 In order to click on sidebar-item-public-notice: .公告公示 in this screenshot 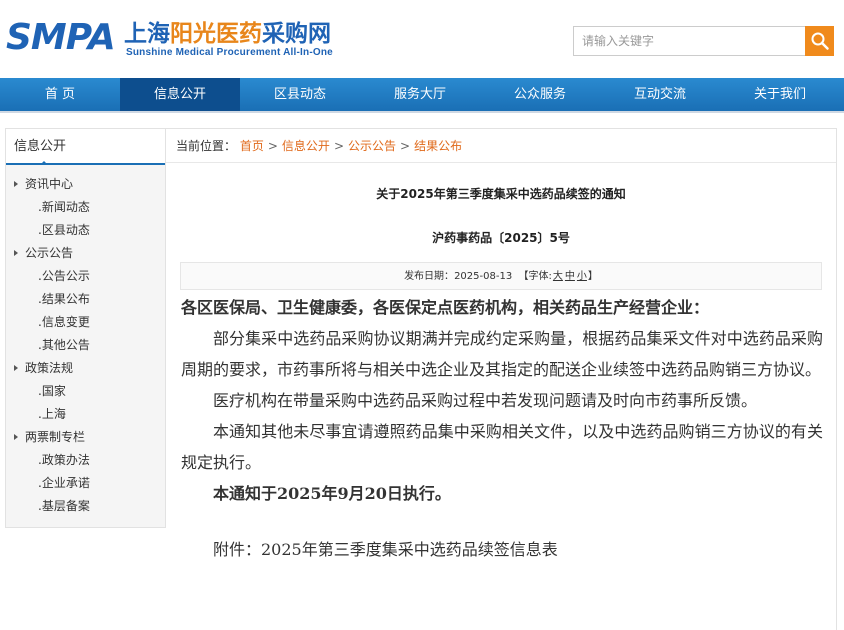, I will do `click(85, 276)`.